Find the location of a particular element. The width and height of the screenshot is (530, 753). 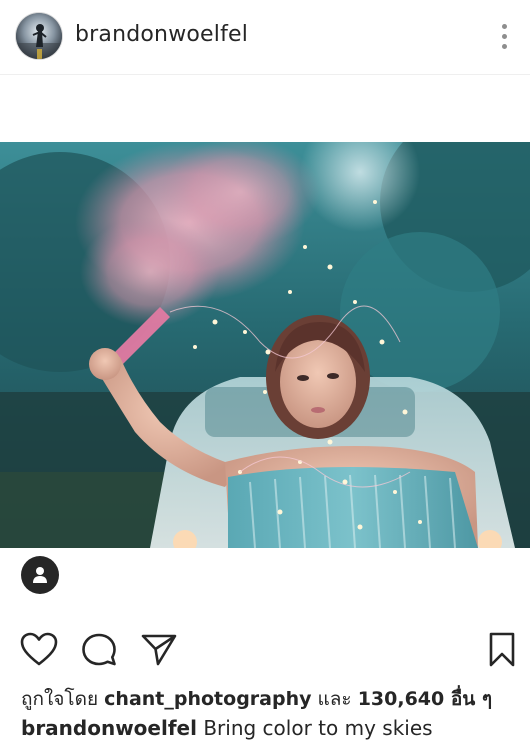

send-icon is located at coordinates (159, 650).